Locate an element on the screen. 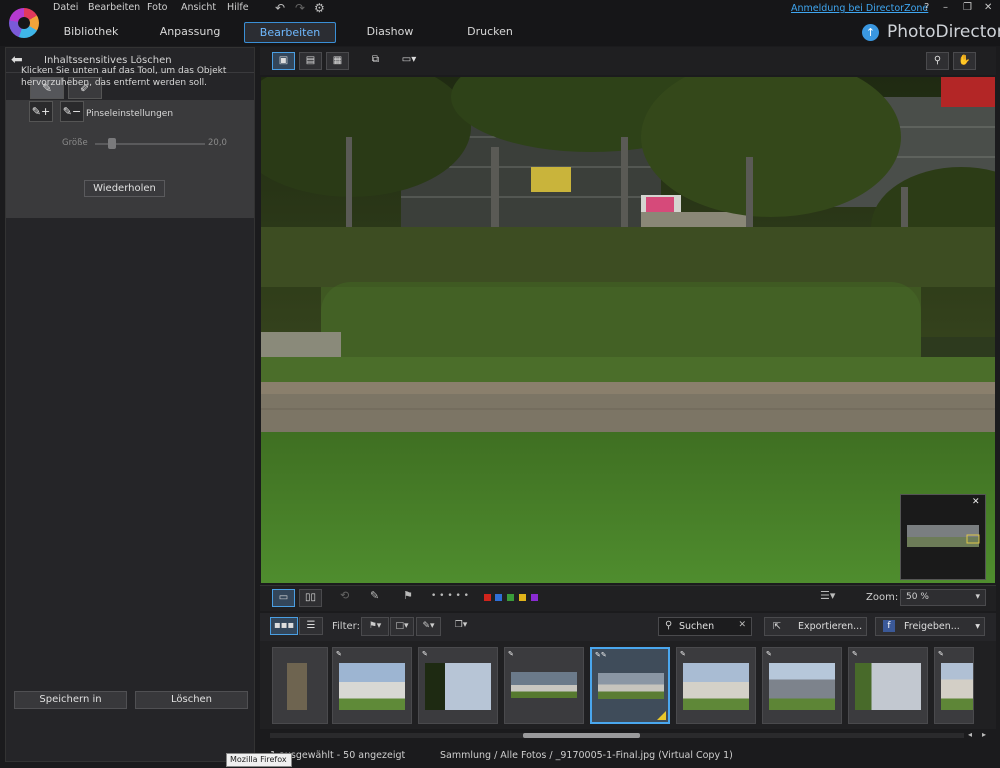 The image size is (1000, 768). filmstrip-thumb-selected: ✎✎ is located at coordinates (630, 685).